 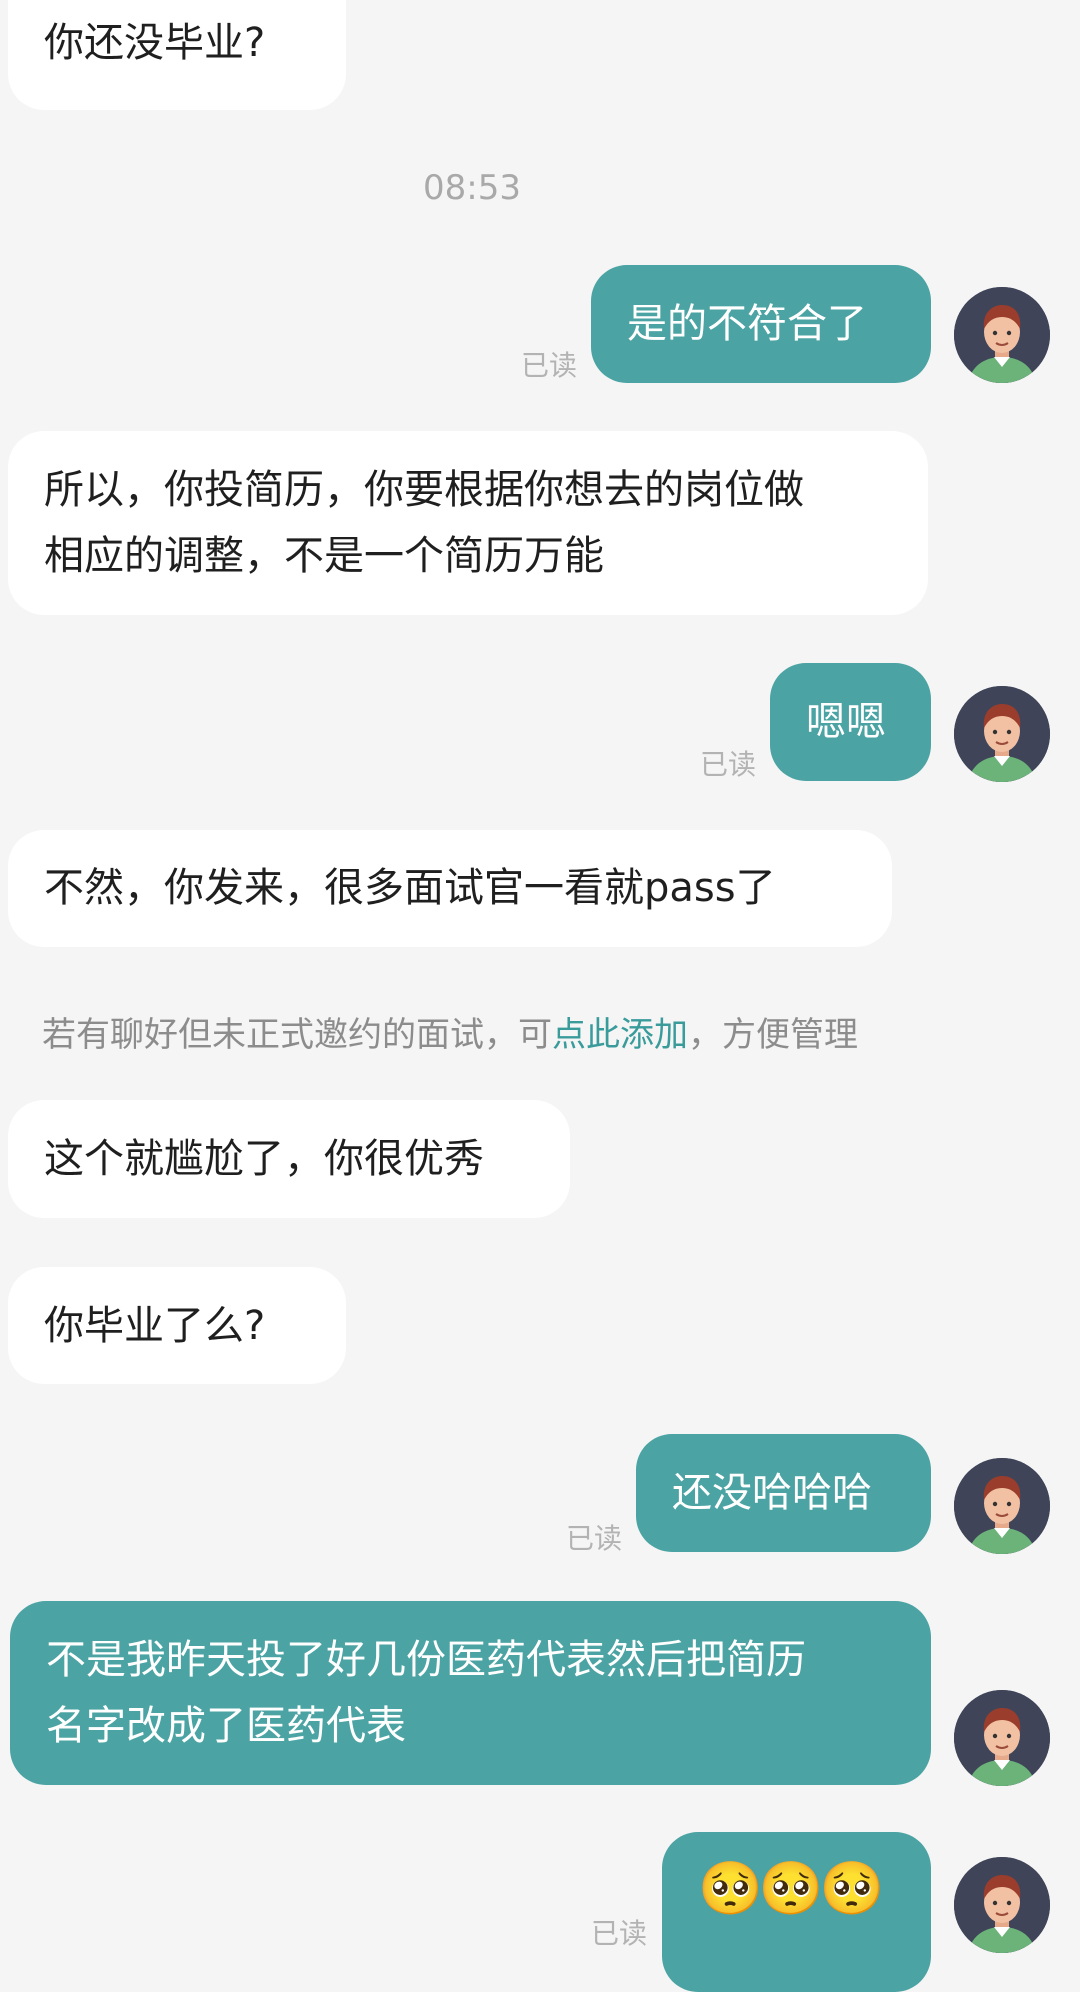 What do you see at coordinates (450, 888) in the screenshot?
I see `incoming-message-3: 不然，你发来，很多面试官一看就pass了` at bounding box center [450, 888].